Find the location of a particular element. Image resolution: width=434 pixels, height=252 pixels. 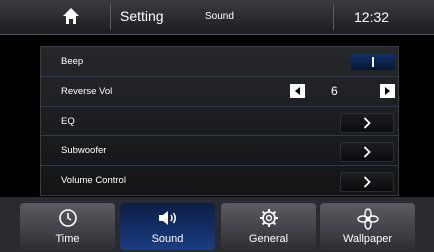

toggle-on-indicator is located at coordinates (373, 62).